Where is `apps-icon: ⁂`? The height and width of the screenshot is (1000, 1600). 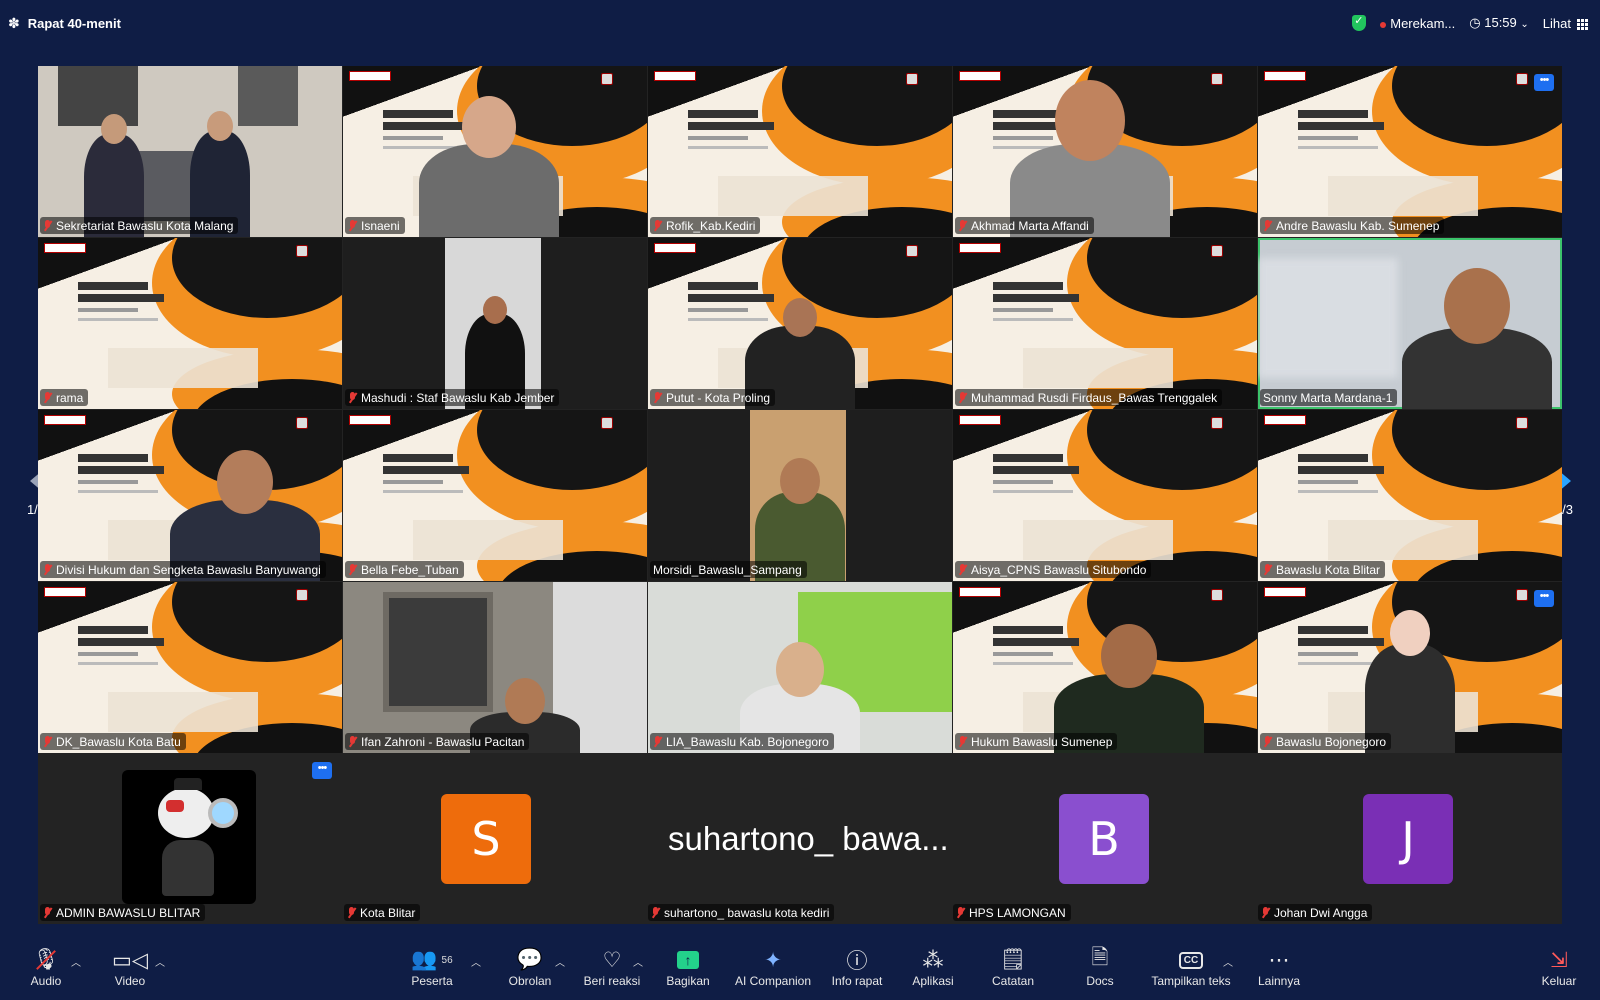
apps-icon: ⁂ is located at coordinates (933, 960).